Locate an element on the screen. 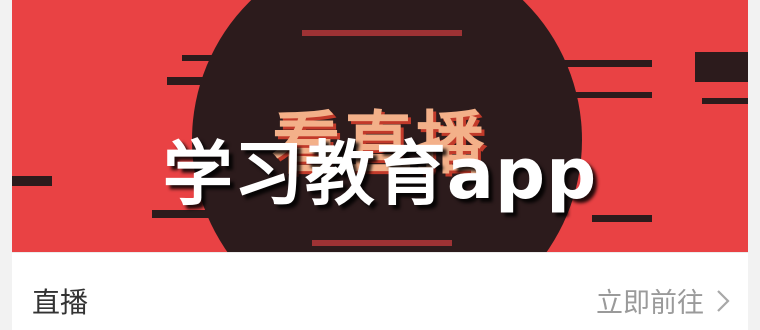 The height and width of the screenshot is (330, 760). go-now-label: 立即前往 is located at coordinates (650, 303).